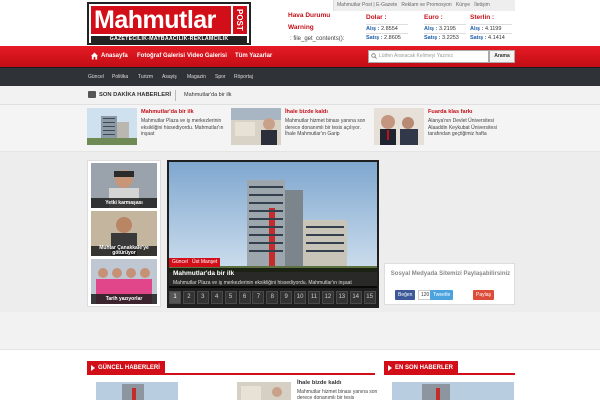  I want to click on news-title: İhale bizde kaldı, so click(306, 112).